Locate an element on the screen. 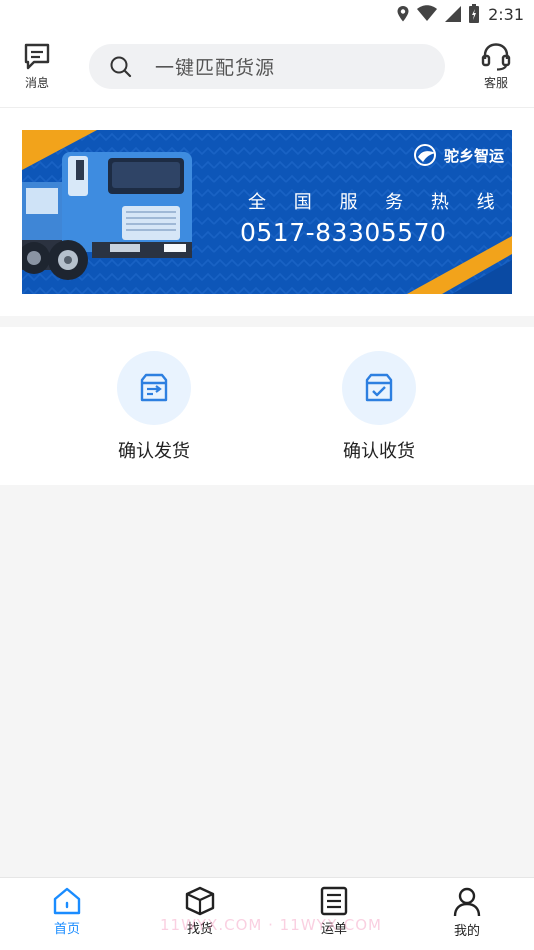 Image resolution: width=534 pixels, height=950 pixels. tab-find-goods: 找货 is located at coordinates (200, 911).